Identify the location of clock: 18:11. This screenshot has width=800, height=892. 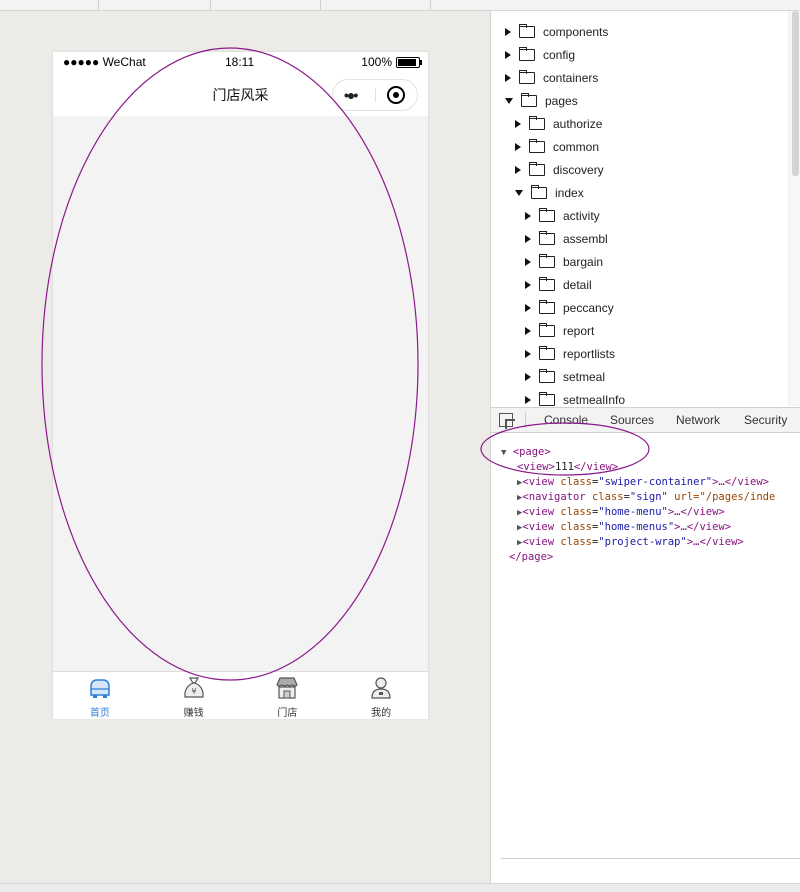
(240, 62).